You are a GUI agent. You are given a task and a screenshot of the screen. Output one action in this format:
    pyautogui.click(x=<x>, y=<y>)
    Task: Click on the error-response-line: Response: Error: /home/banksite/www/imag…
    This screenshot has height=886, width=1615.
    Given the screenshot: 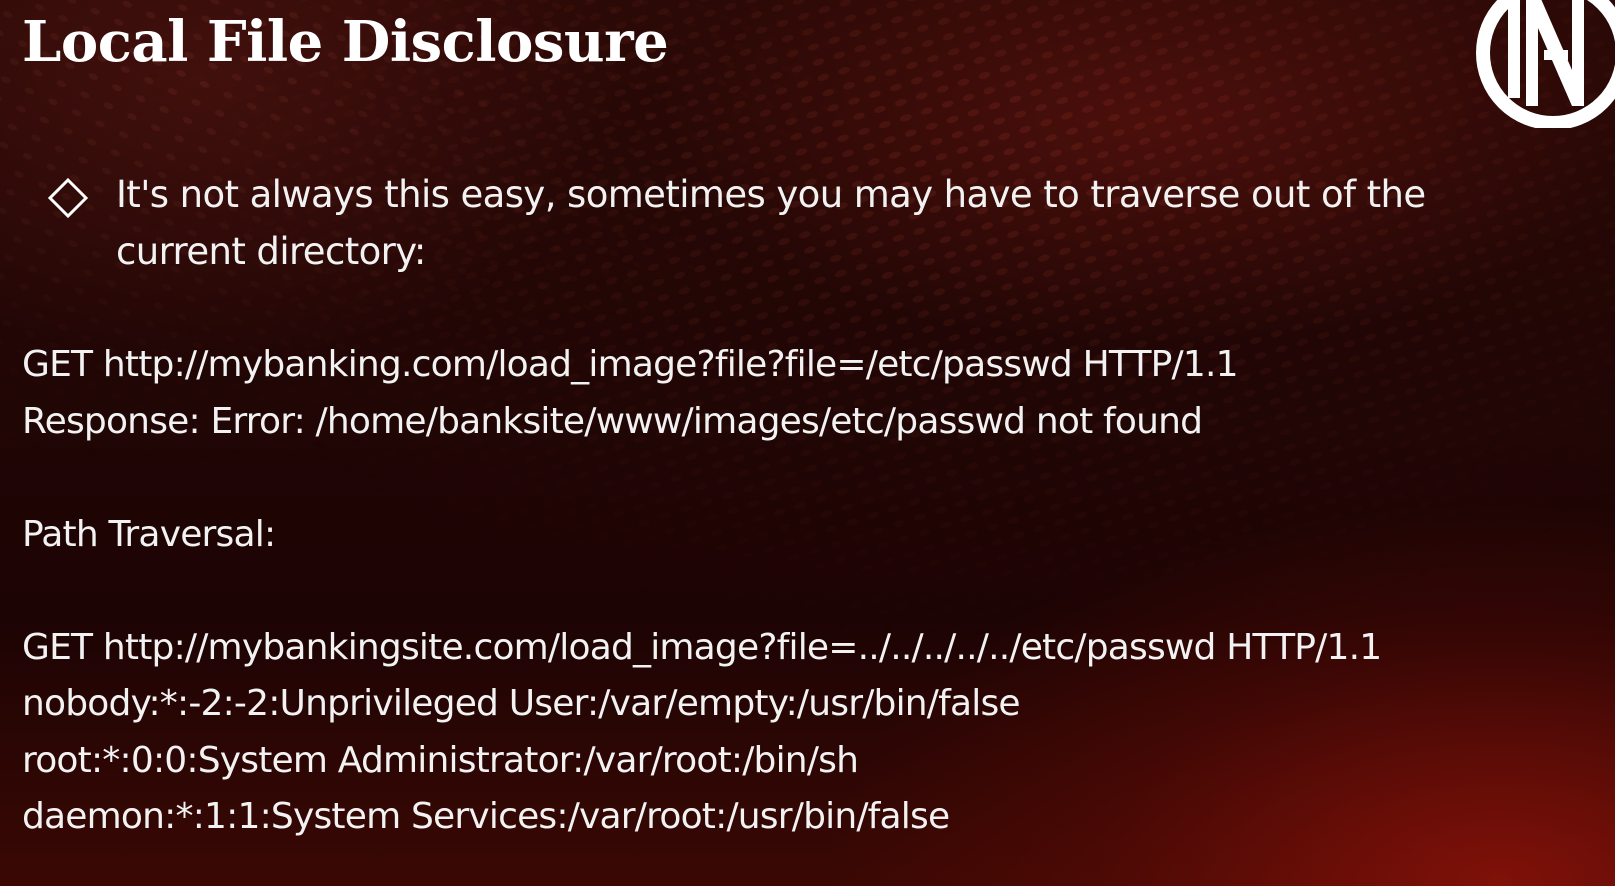 What is the action you would take?
    pyautogui.click(x=612, y=421)
    